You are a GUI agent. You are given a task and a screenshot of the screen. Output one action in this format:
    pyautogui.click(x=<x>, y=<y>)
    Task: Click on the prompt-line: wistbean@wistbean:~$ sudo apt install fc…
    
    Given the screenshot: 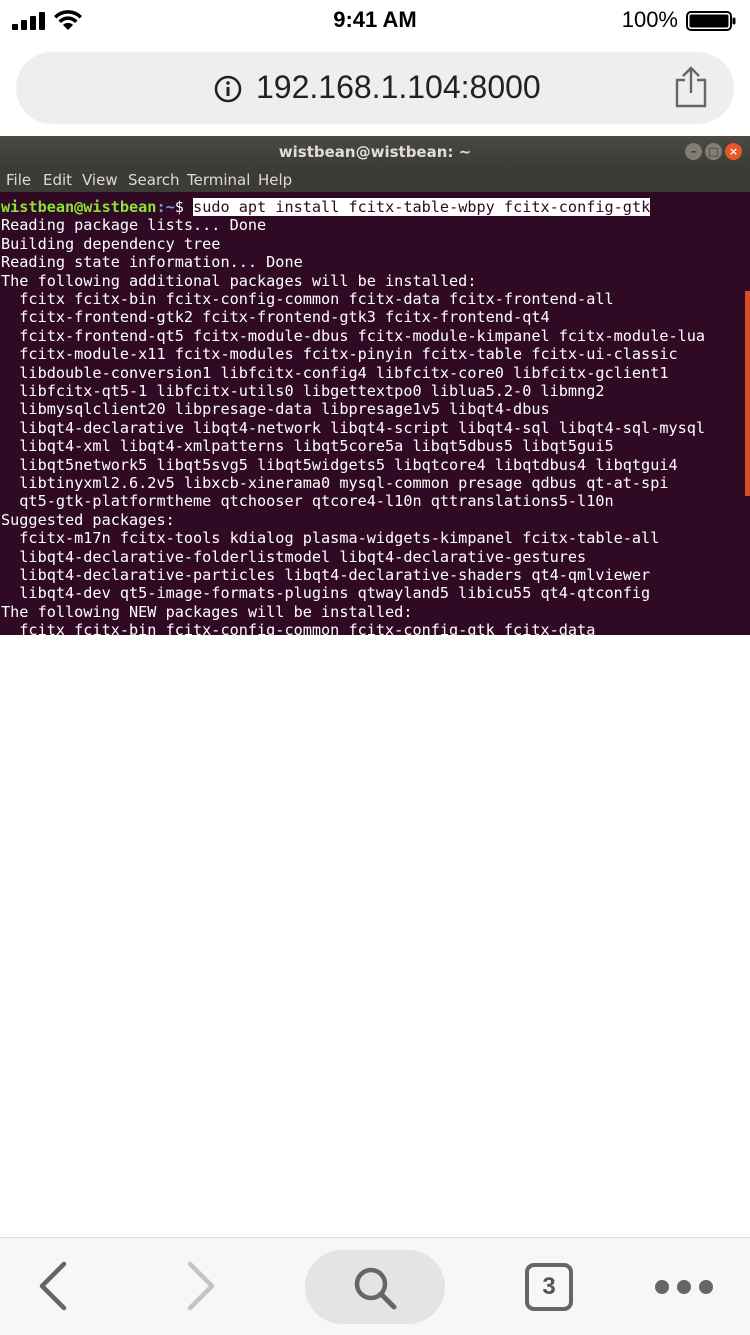 What is the action you would take?
    pyautogui.click(x=326, y=207)
    